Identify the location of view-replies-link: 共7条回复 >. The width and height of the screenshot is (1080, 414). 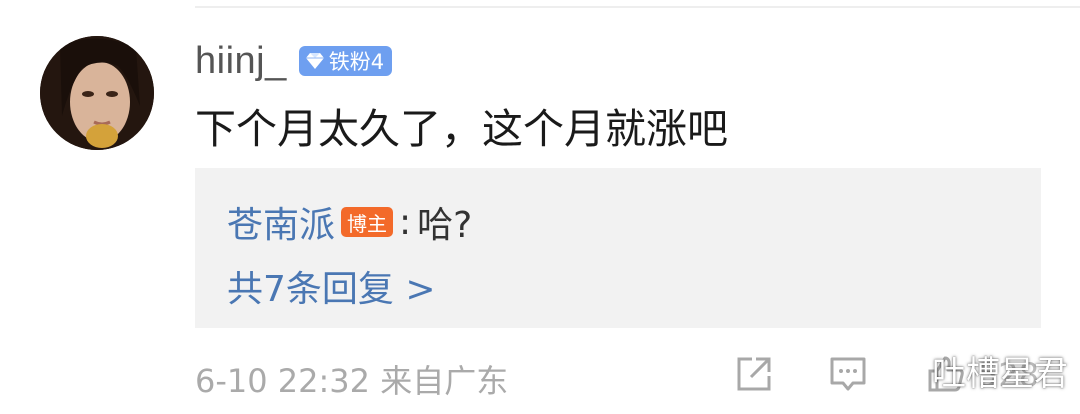
(331, 286).